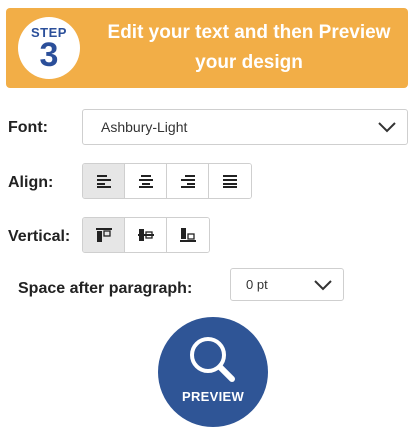 This screenshot has height=429, width=408. Describe the element at coordinates (249, 62) in the screenshot. I see `step-instructions-line2: your design` at that location.